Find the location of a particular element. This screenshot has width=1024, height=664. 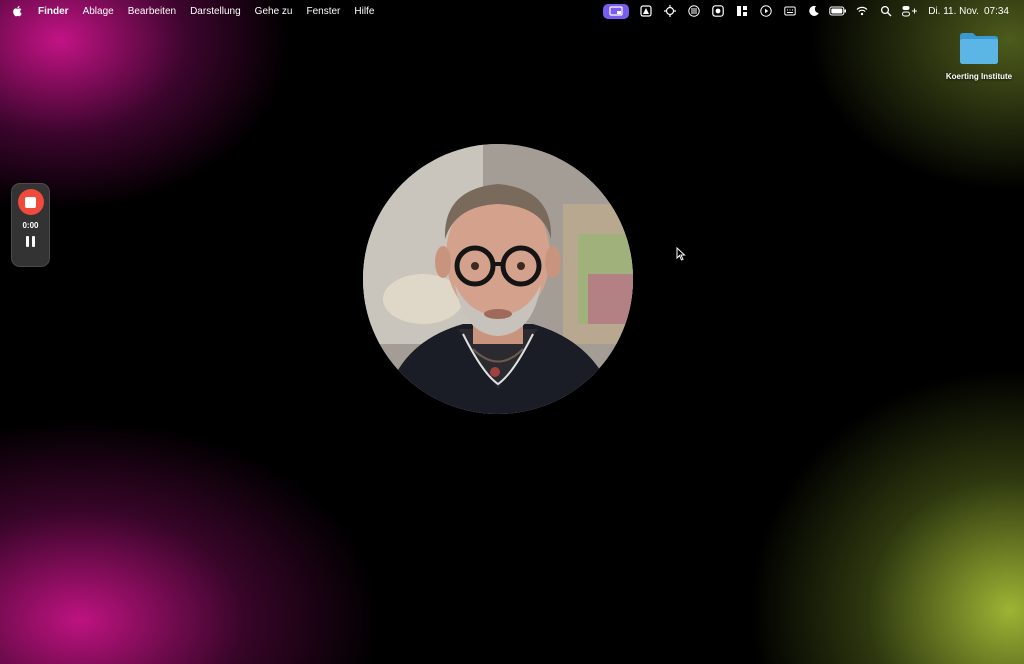

stop-recording-button is located at coordinates (30, 202).